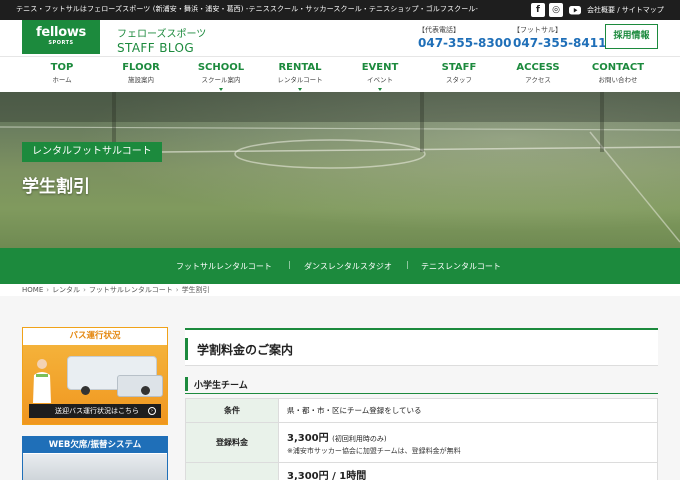  I want to click on bus-status-banner: バス運行状況 送迎バス運行状況はこちら ›, so click(95, 376).